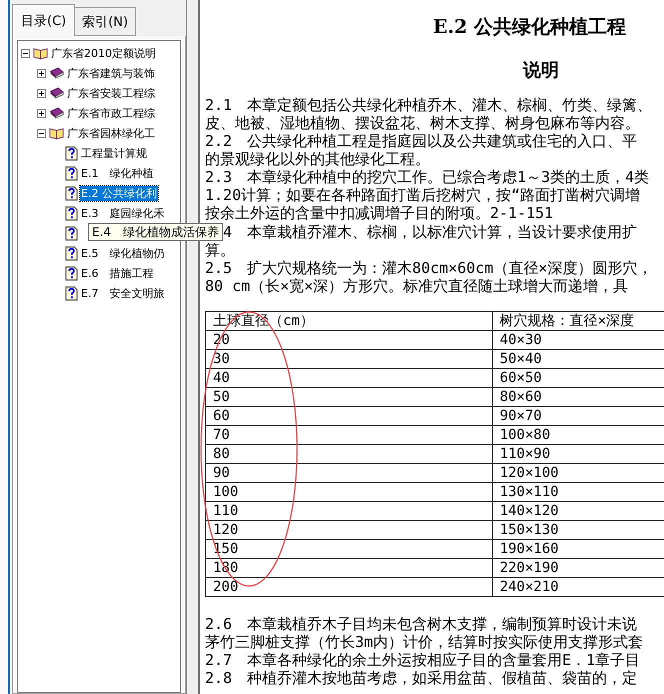 This screenshot has height=694, width=664. I want to click on table-cell: 30, so click(349, 359).